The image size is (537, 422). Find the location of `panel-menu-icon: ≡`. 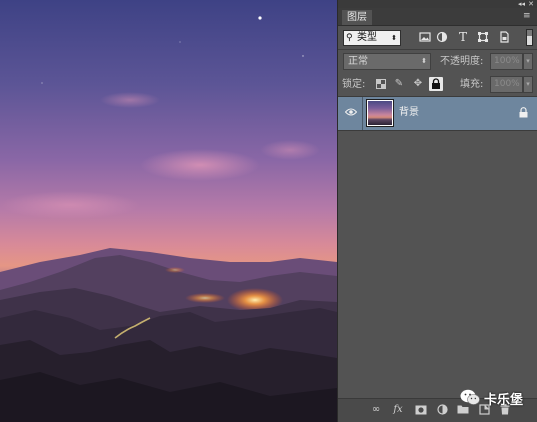

panel-menu-icon: ≡ is located at coordinates (528, 16).